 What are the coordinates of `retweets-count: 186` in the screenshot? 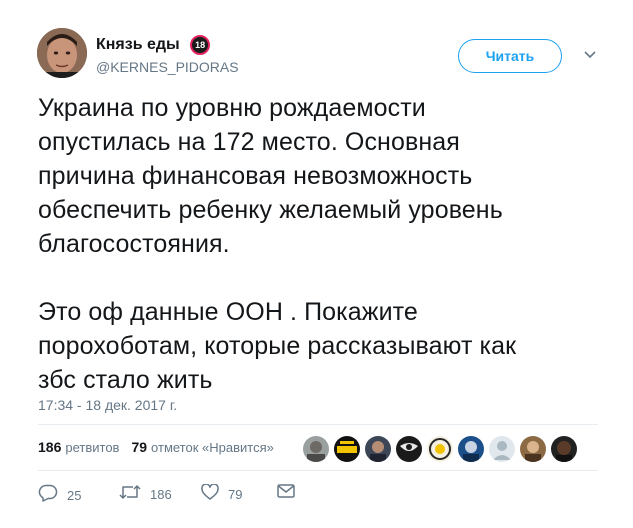 It's located at (49, 447).